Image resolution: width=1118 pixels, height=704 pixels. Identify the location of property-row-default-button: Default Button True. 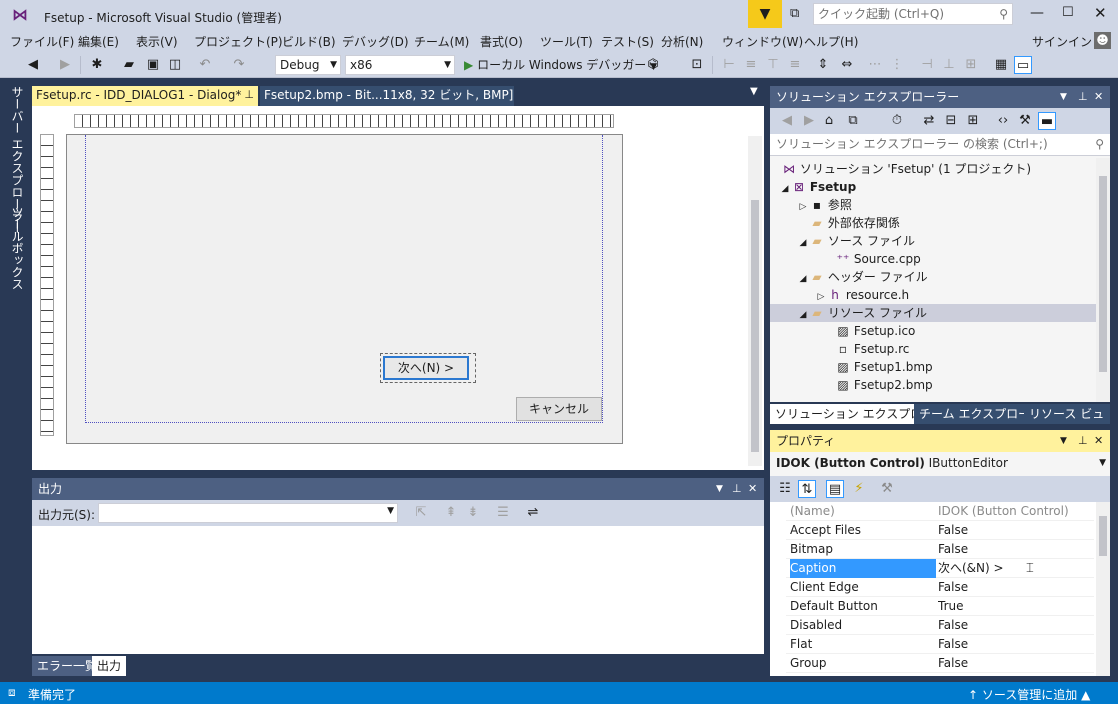
(940, 606).